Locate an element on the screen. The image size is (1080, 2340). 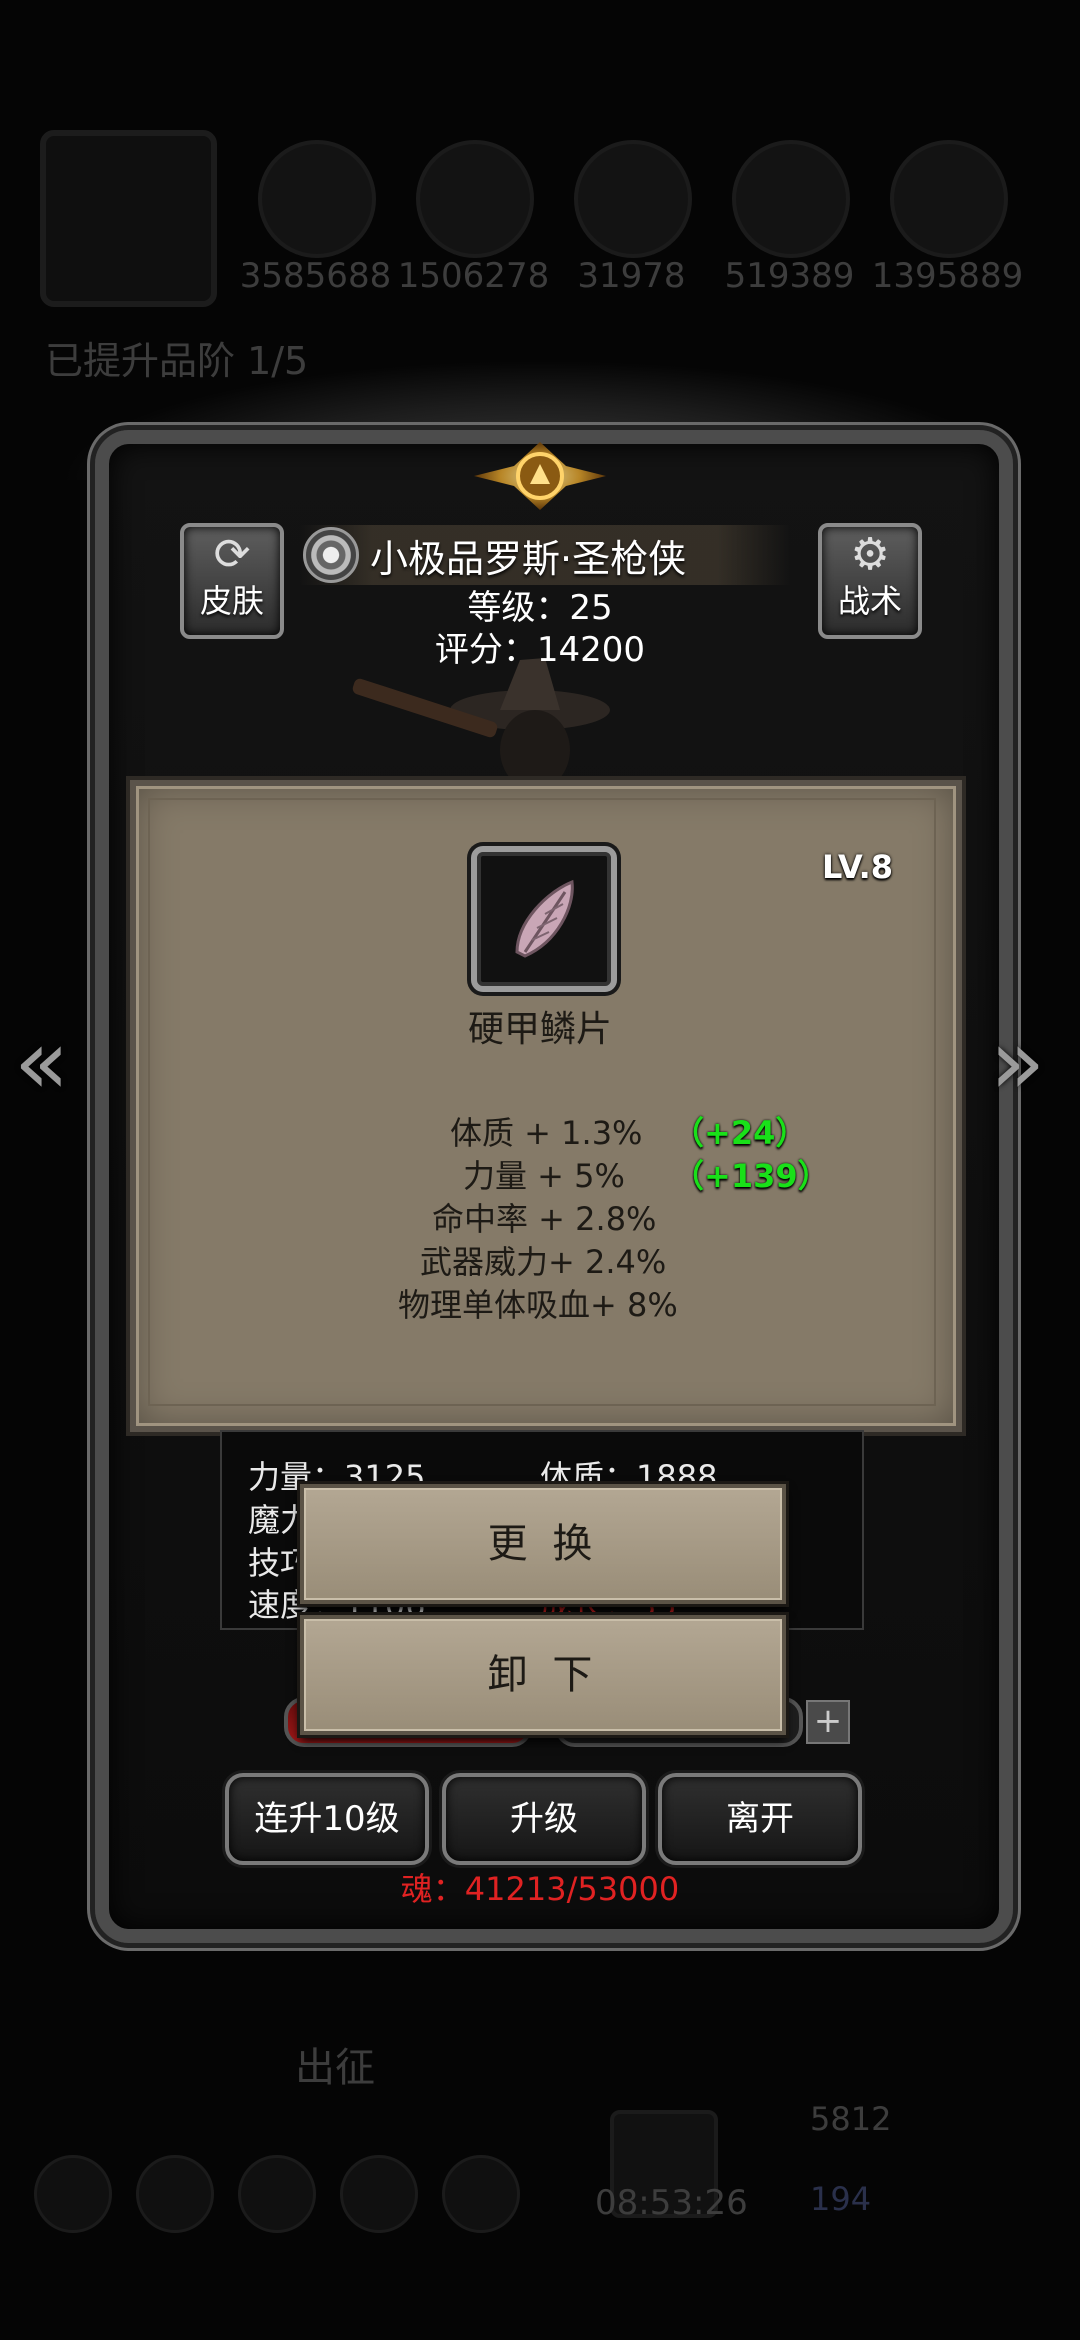
scale-feather-icon is located at coordinates (544, 918).